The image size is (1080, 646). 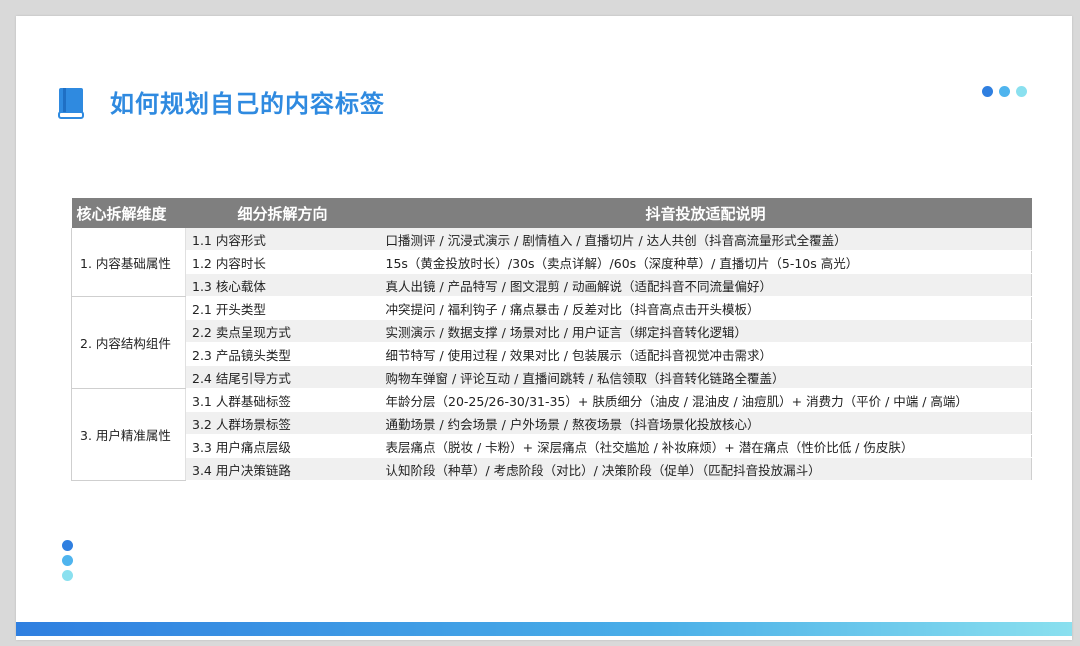 What do you see at coordinates (282, 377) in the screenshot?
I see `direction-cell: 2.4 结尾引导方式` at bounding box center [282, 377].